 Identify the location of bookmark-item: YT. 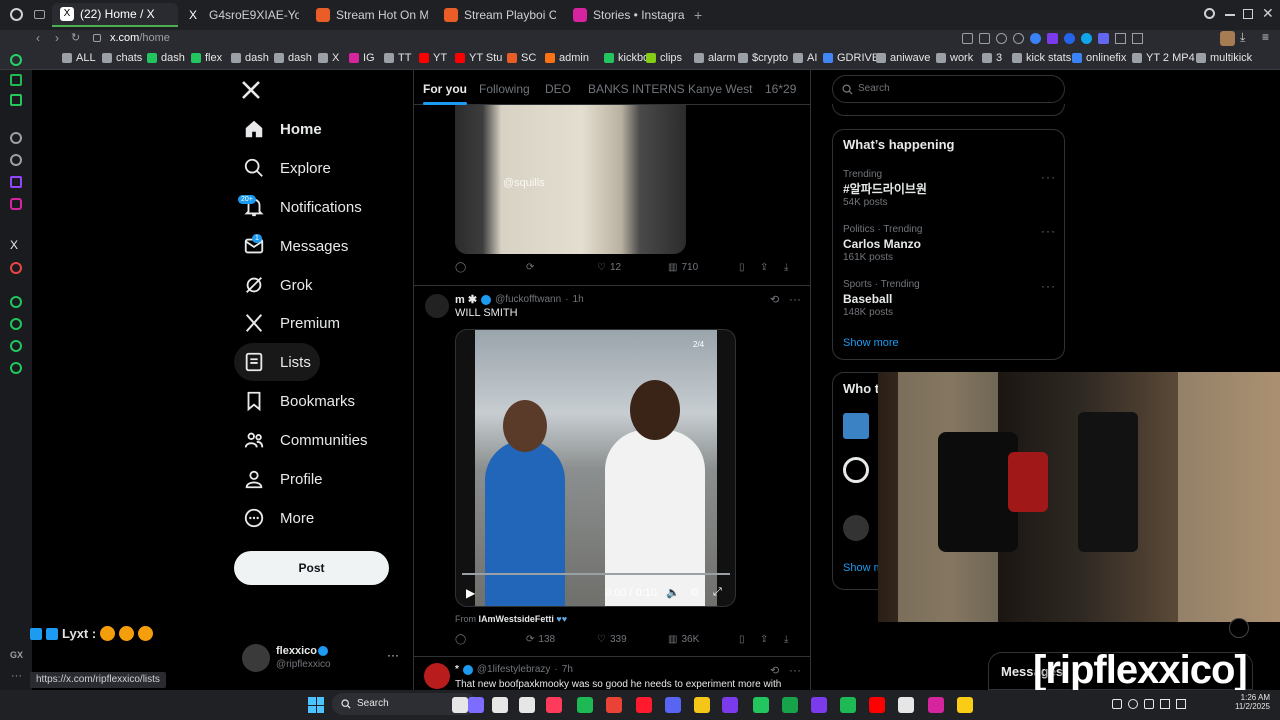
(433, 58).